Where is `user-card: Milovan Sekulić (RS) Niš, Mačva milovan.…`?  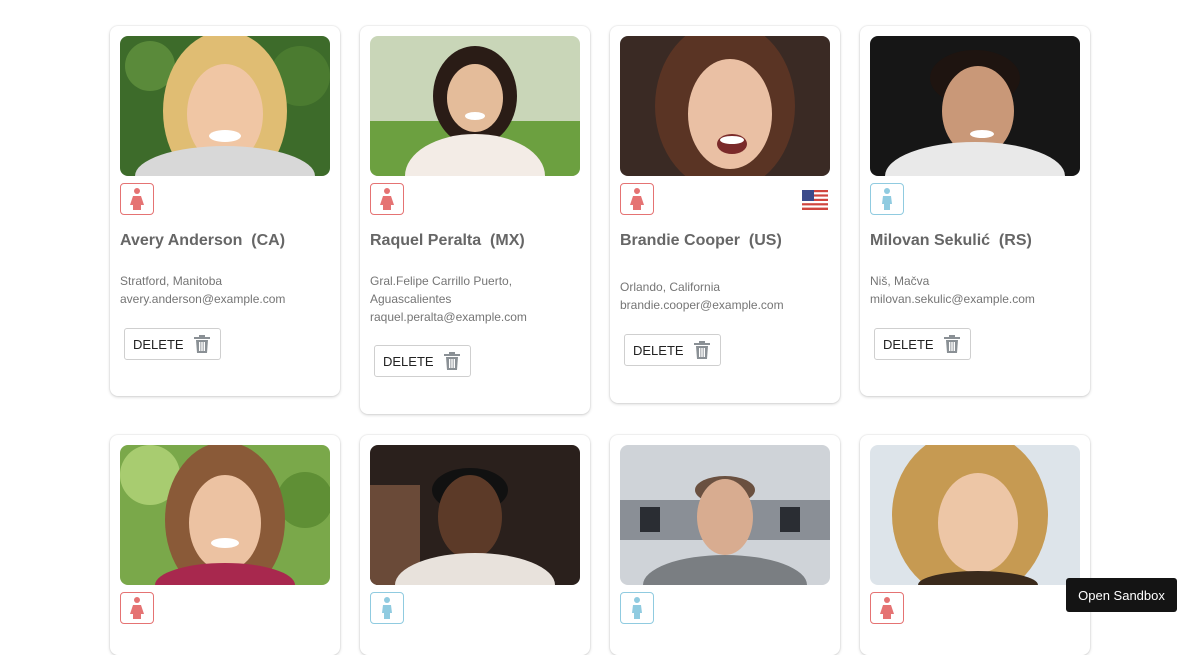 user-card: Milovan Sekulić (RS) Niš, Mačva milovan.… is located at coordinates (975, 211).